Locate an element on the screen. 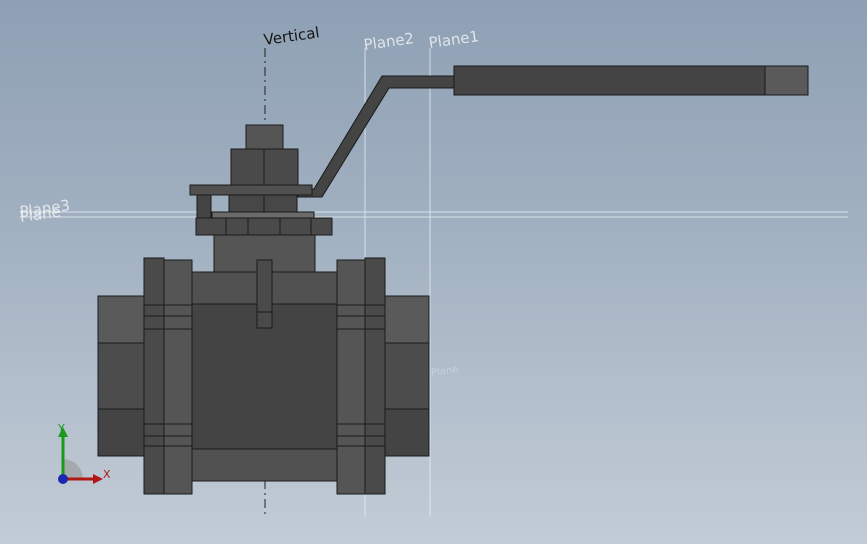  left-outer-flange is located at coordinates (154, 376).